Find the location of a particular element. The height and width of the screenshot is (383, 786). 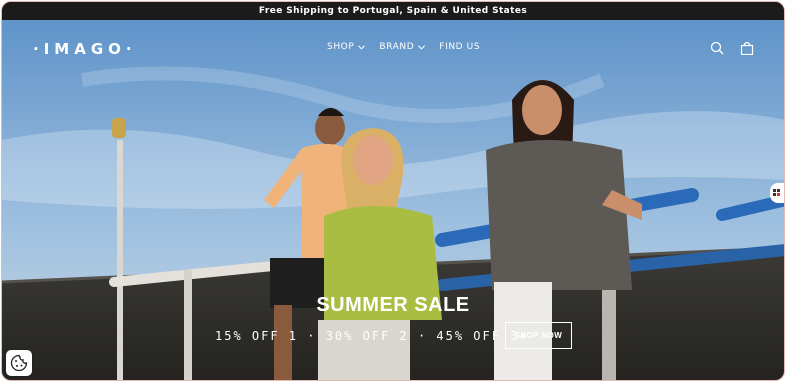

nav-item-label: SHOP is located at coordinates (341, 47).